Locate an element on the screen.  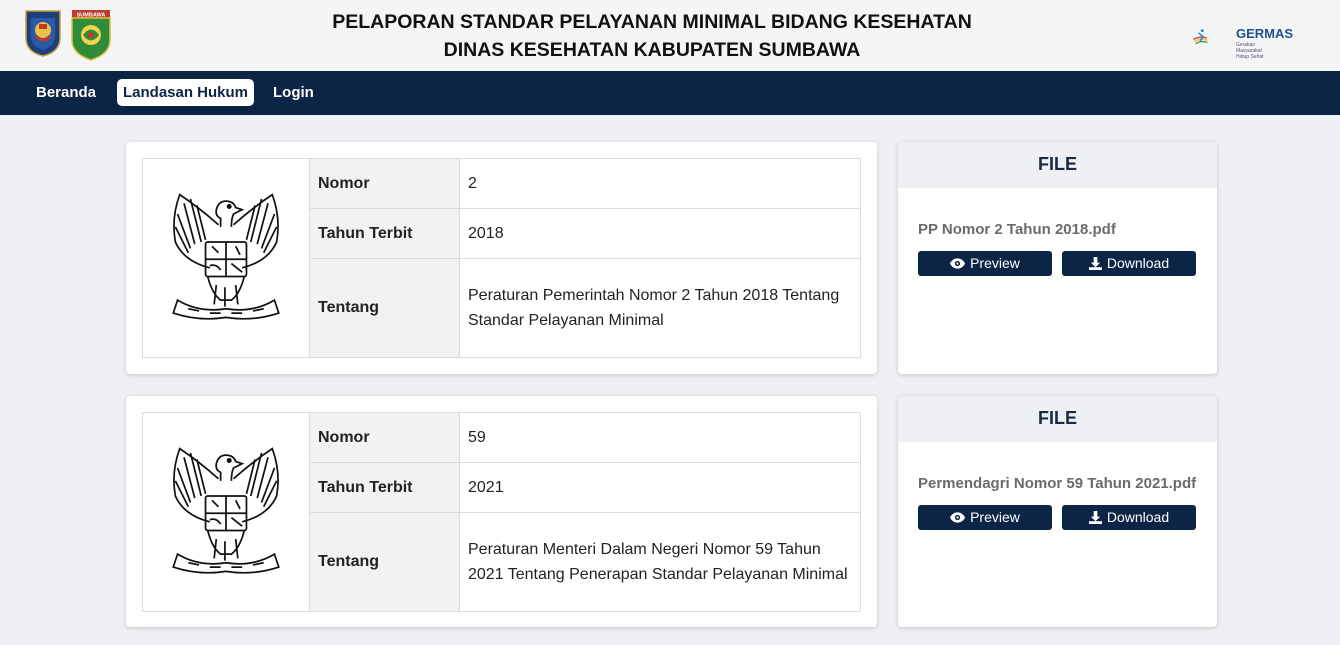
main-nav: Beranda Landasan Hukum Login is located at coordinates (670, 93).